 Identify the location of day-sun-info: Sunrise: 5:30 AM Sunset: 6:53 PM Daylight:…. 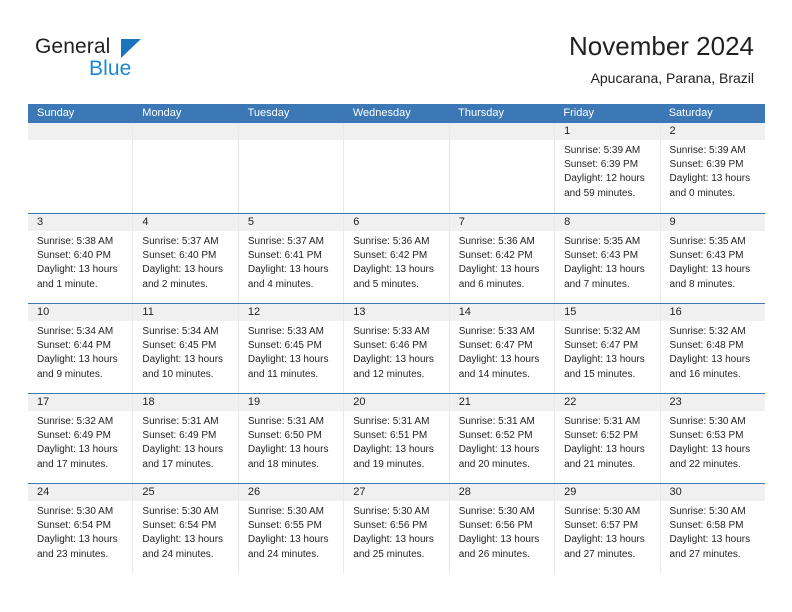
(713, 441).